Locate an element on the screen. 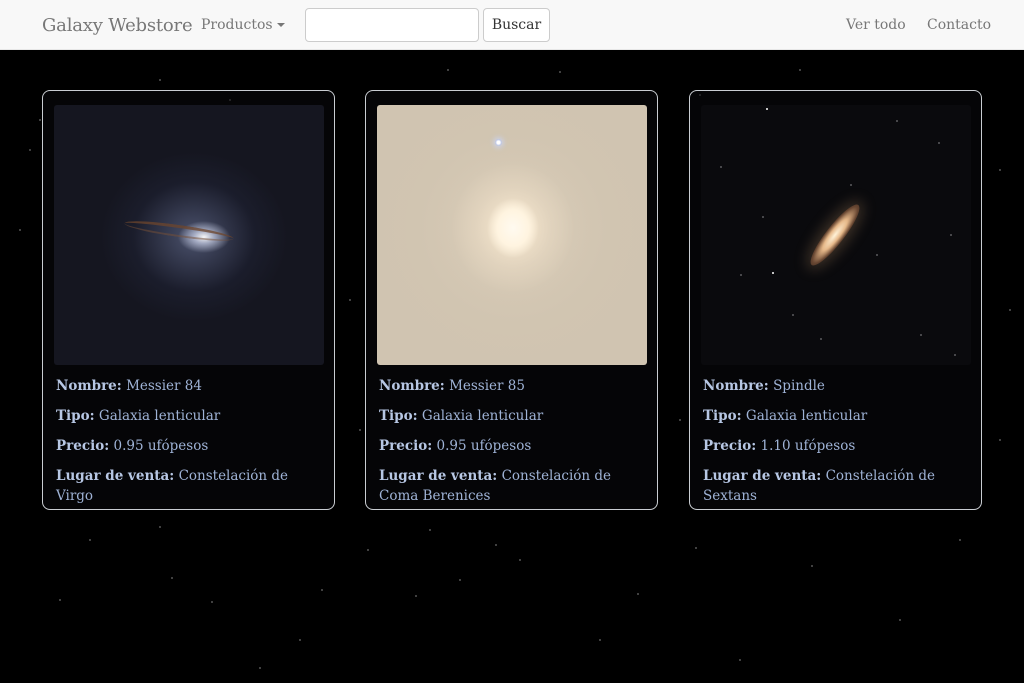 Image resolution: width=1024 pixels, height=683 pixels. nav-link-contacto: Contacto is located at coordinates (959, 25).